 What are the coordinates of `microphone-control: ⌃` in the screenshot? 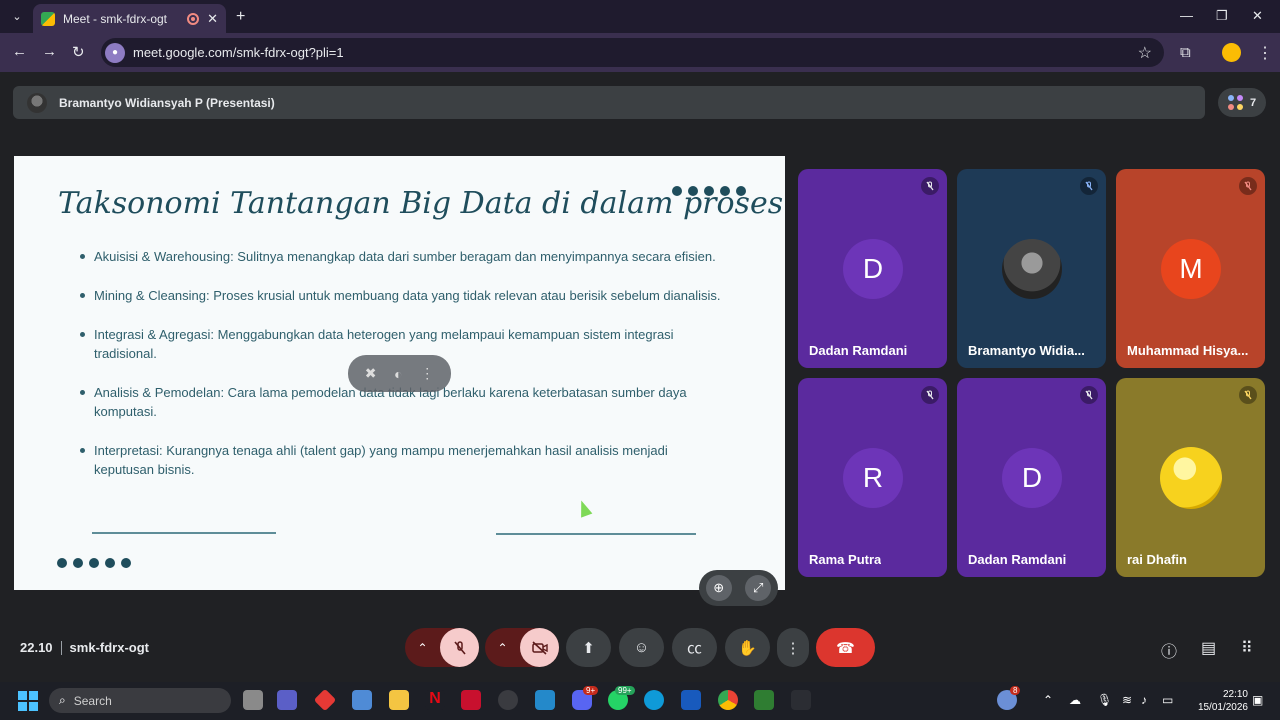 It's located at (442, 647).